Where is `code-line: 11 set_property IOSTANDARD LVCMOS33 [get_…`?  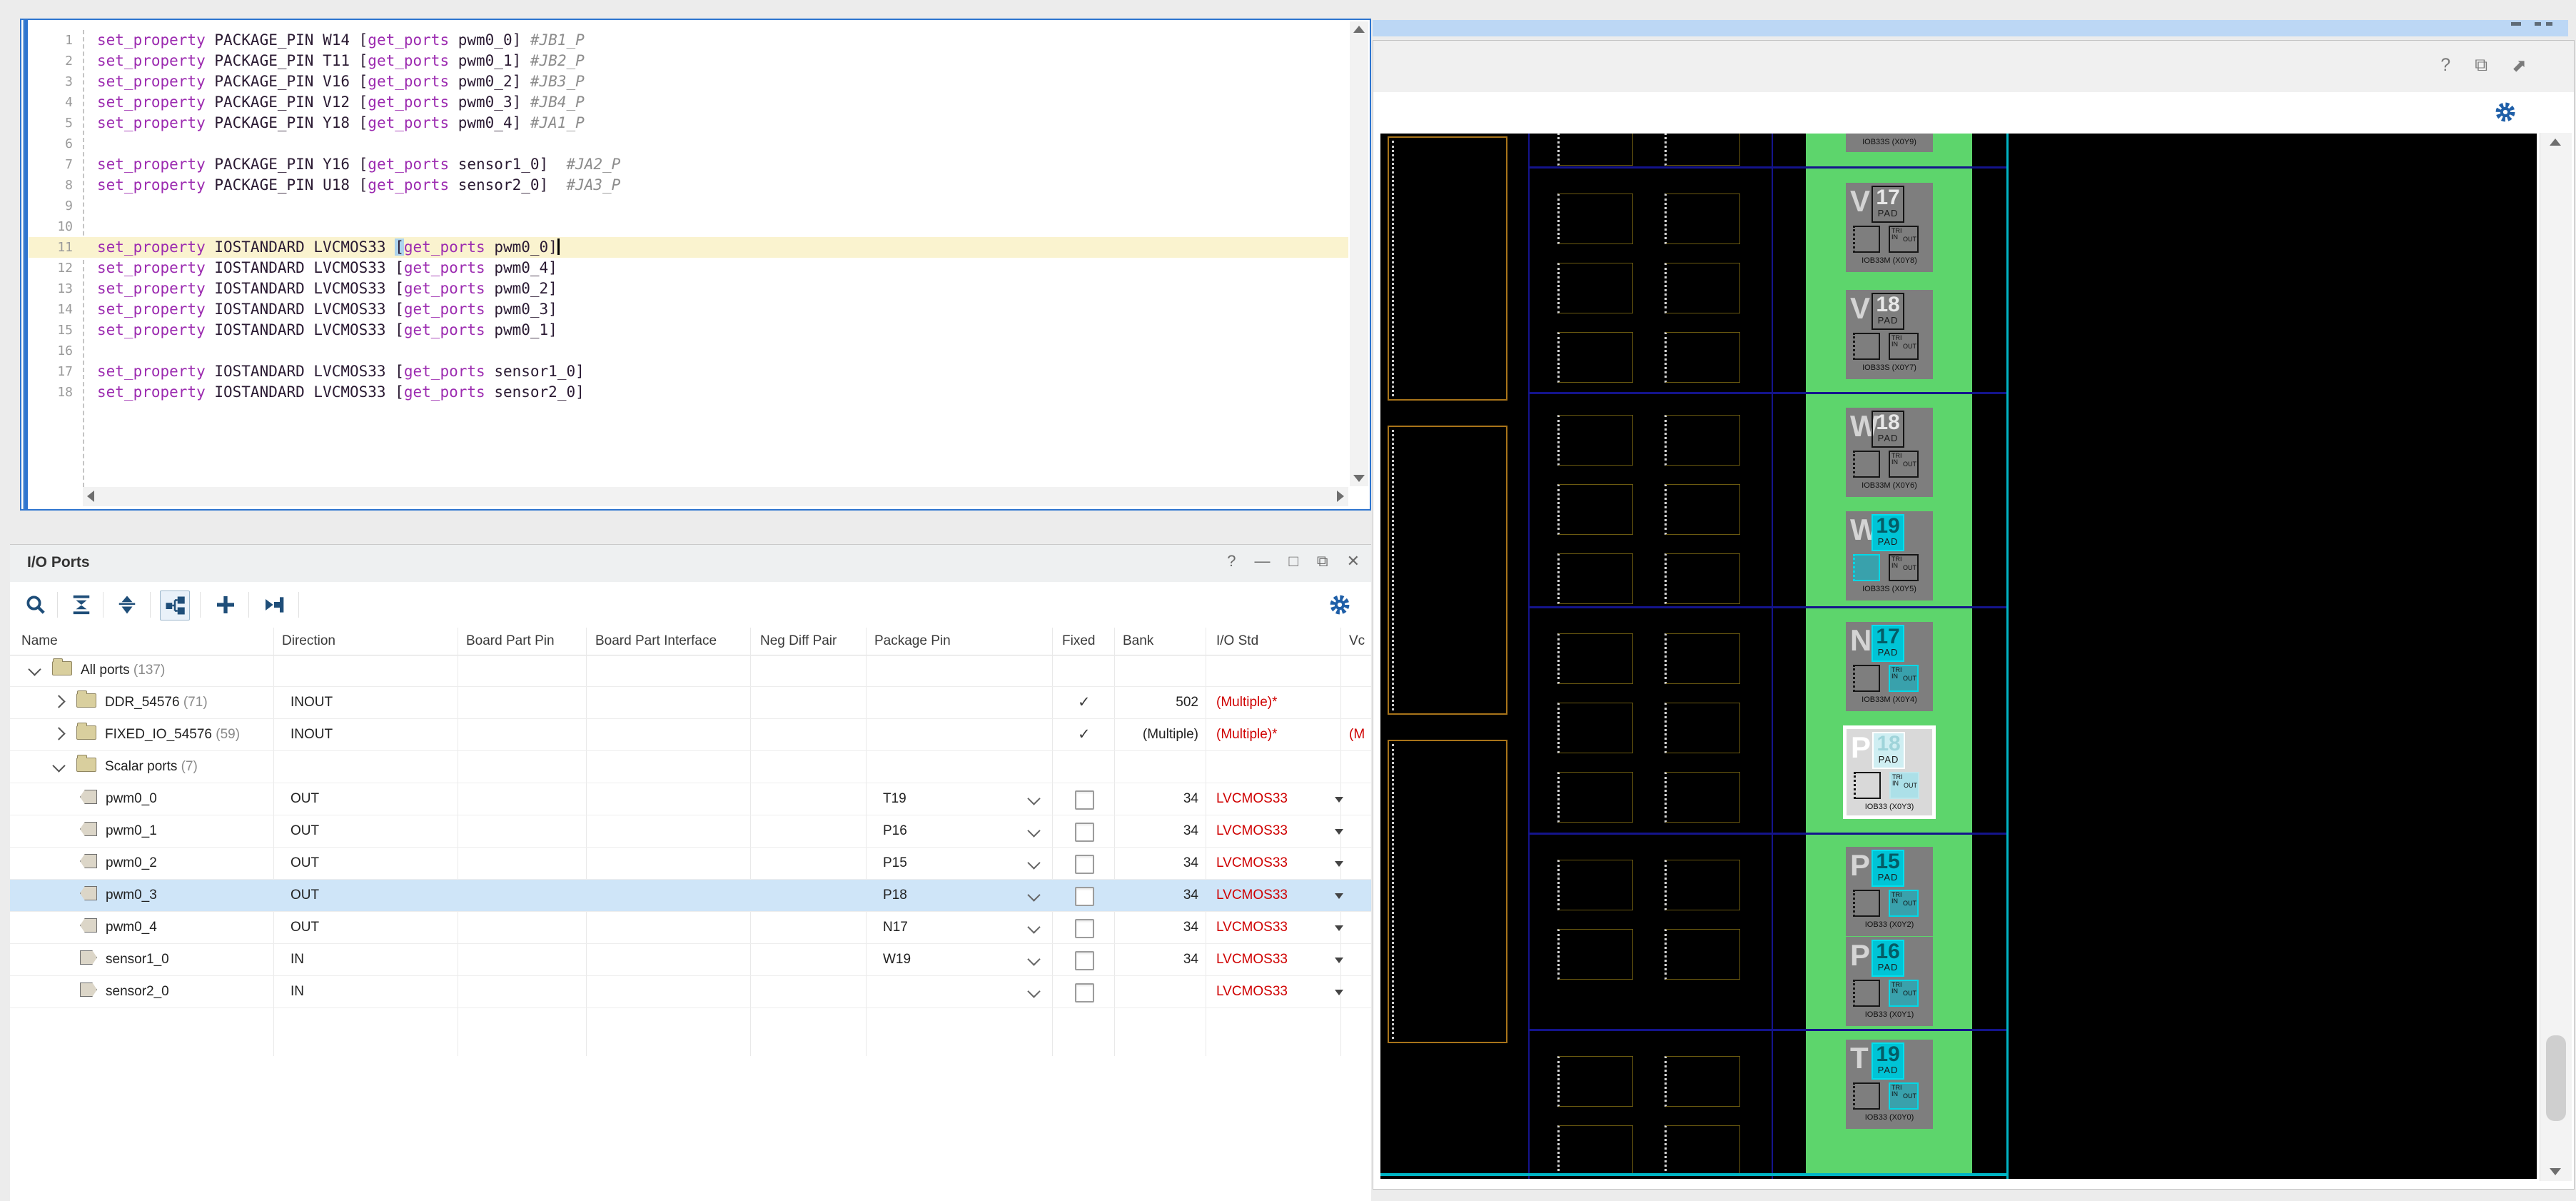
code-line: 11 set_property IOSTANDARD LVCMOS33 [get_… is located at coordinates (688, 248).